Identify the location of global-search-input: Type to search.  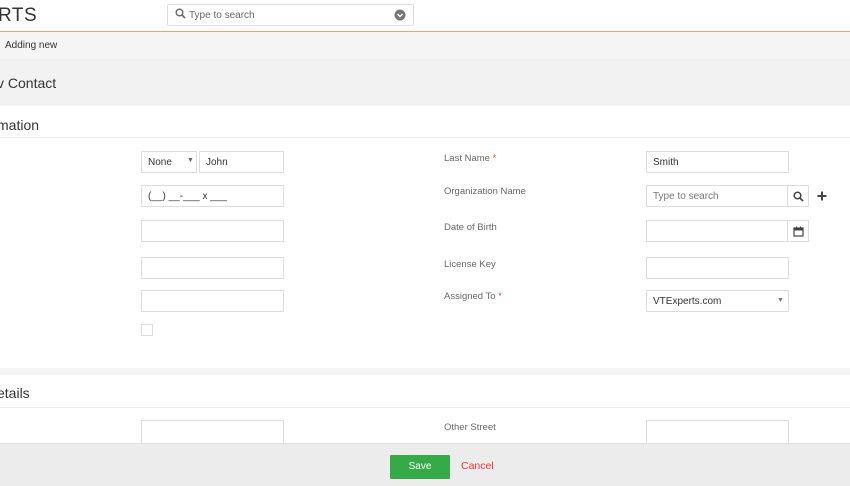
(290, 15).